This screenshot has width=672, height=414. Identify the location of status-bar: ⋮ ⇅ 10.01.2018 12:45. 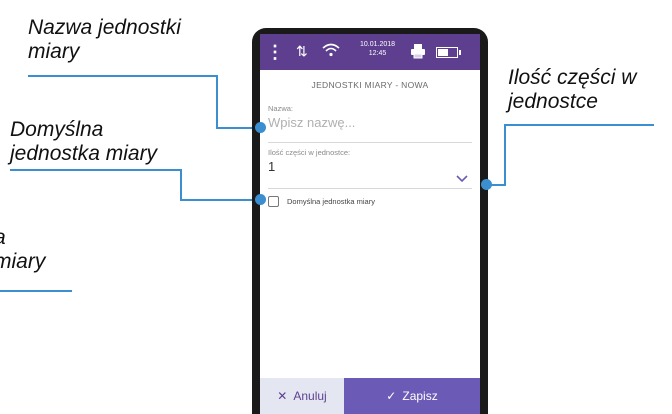
(370, 52).